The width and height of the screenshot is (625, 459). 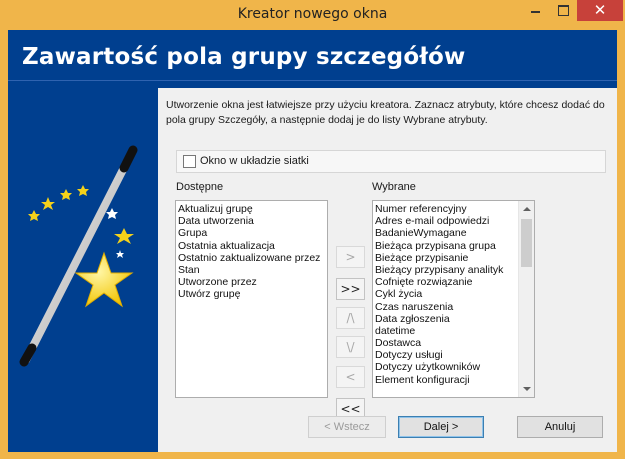 What do you see at coordinates (251, 209) in the screenshot?
I see `list-item: Aktualizuj grupę` at bounding box center [251, 209].